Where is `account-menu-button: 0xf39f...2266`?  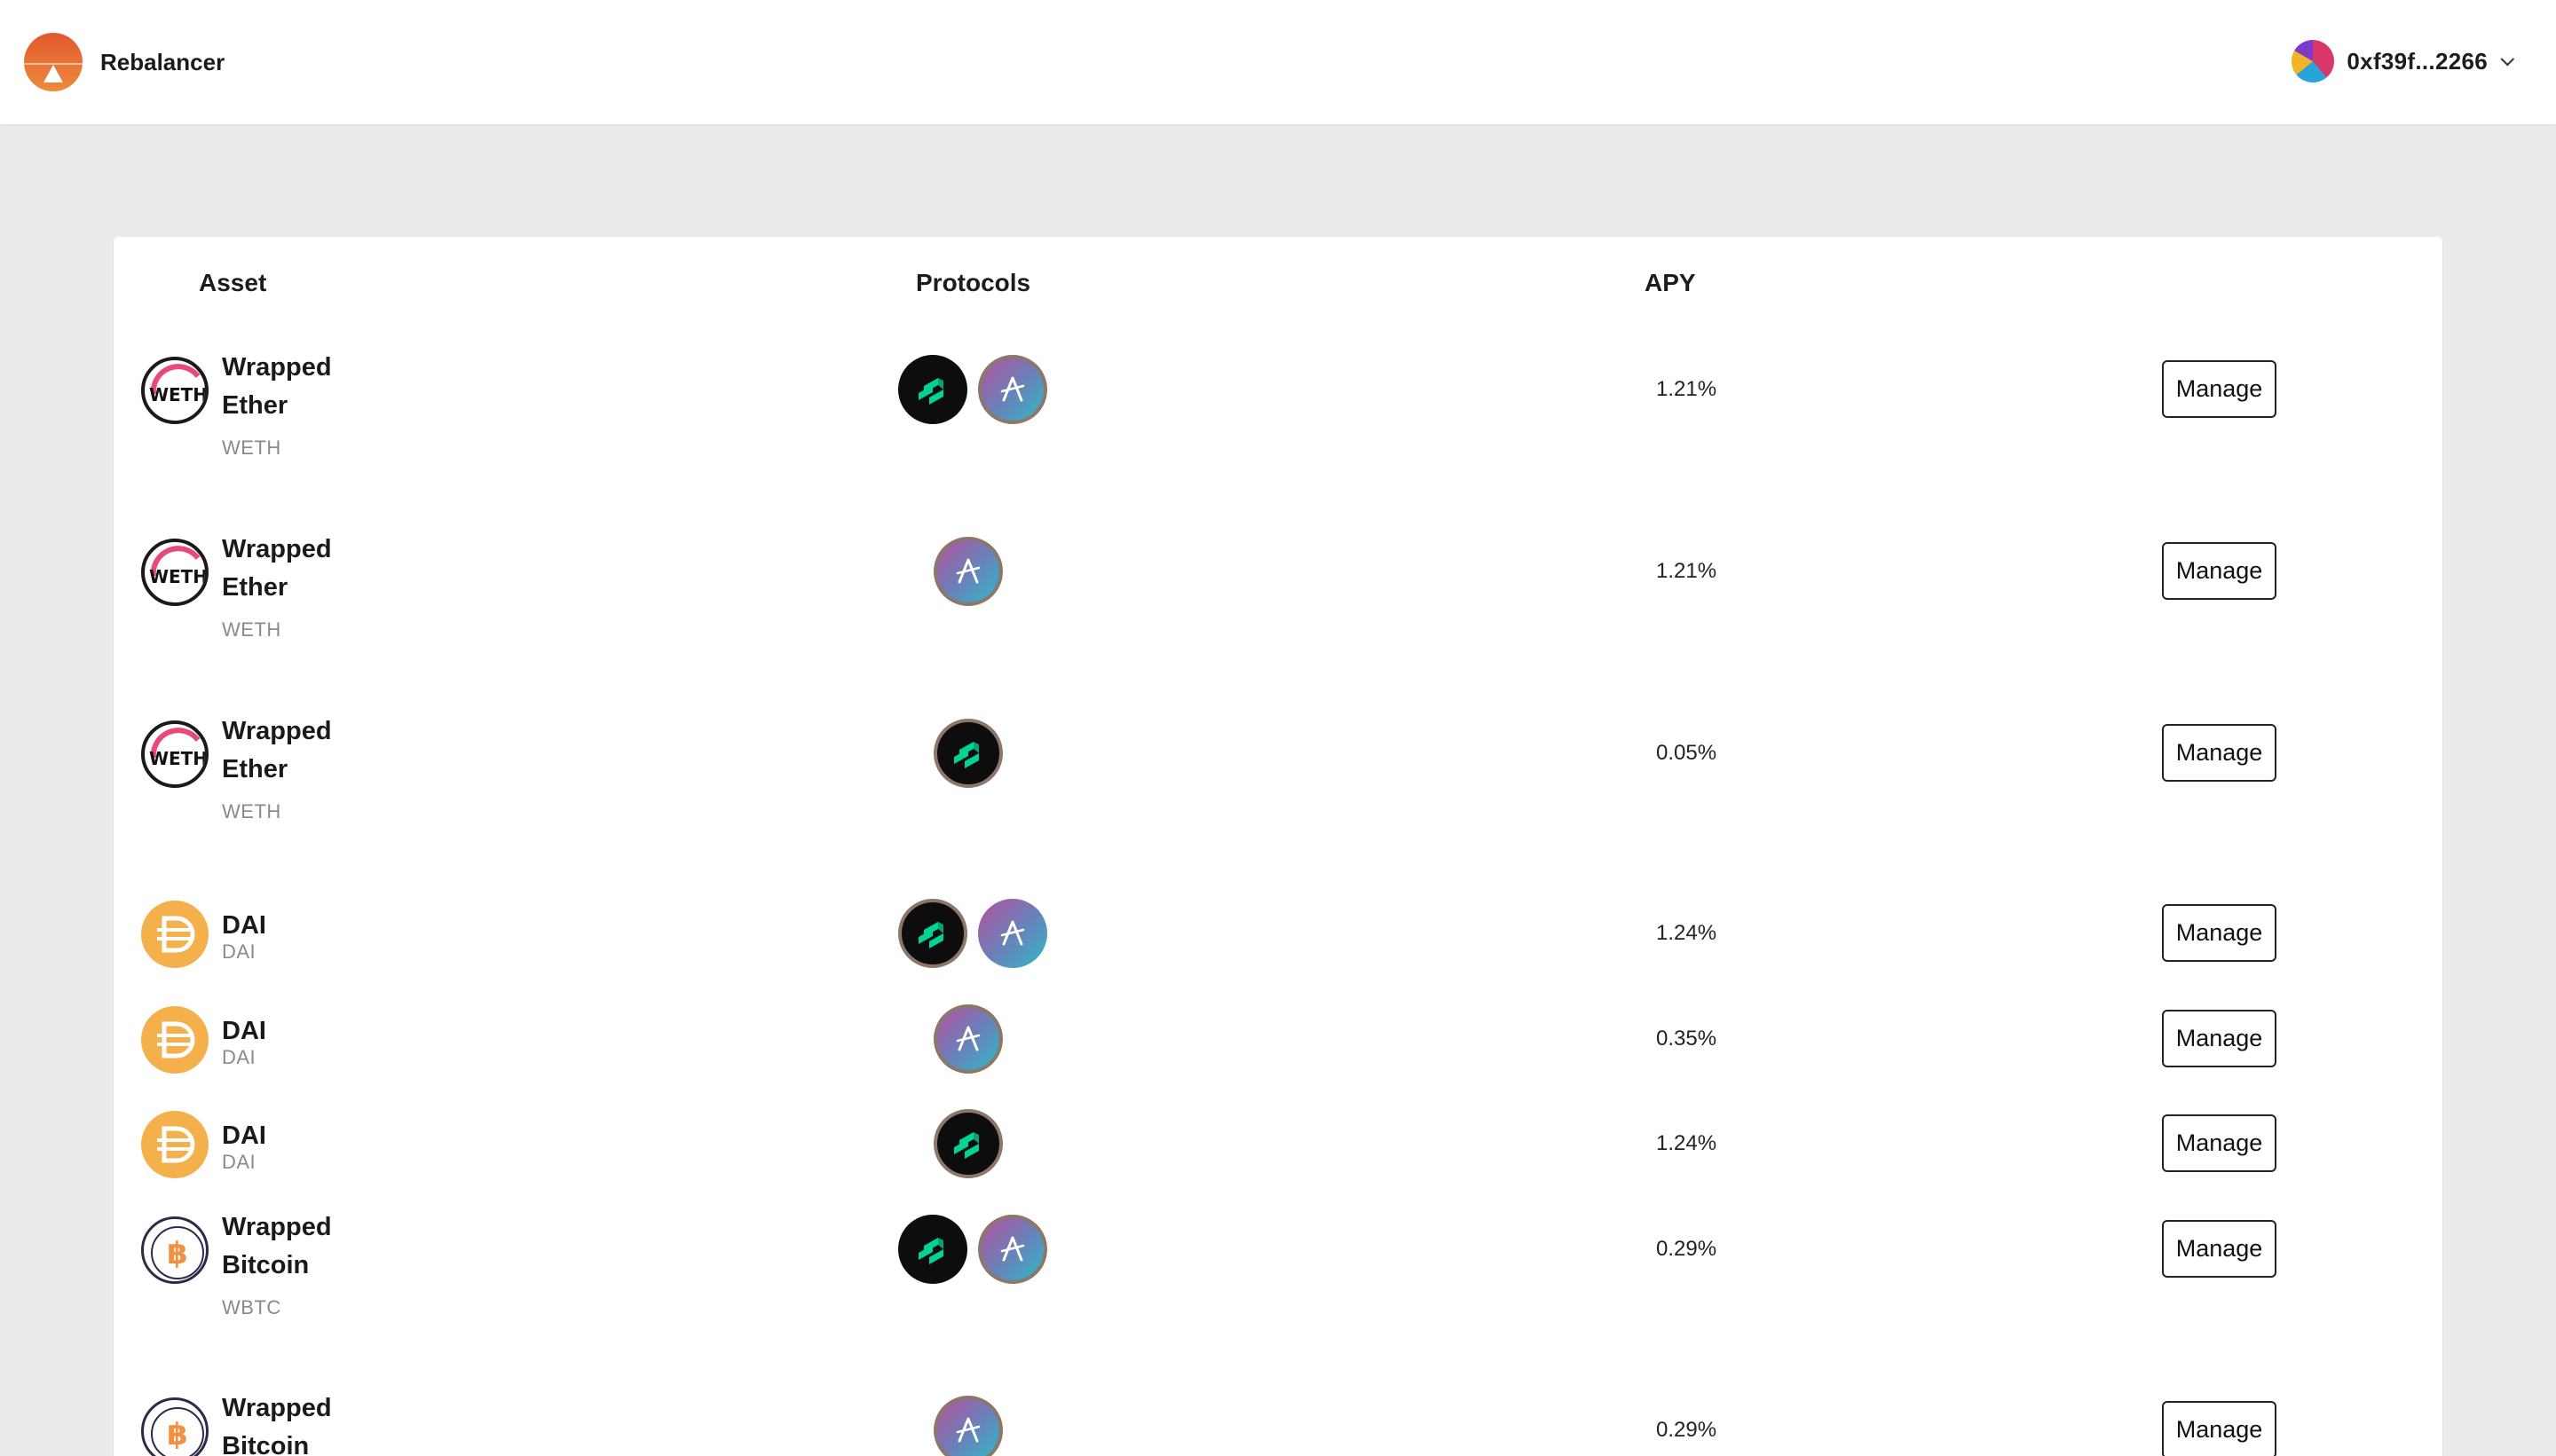 account-menu-button: 0xf39f...2266 is located at coordinates (2403, 61).